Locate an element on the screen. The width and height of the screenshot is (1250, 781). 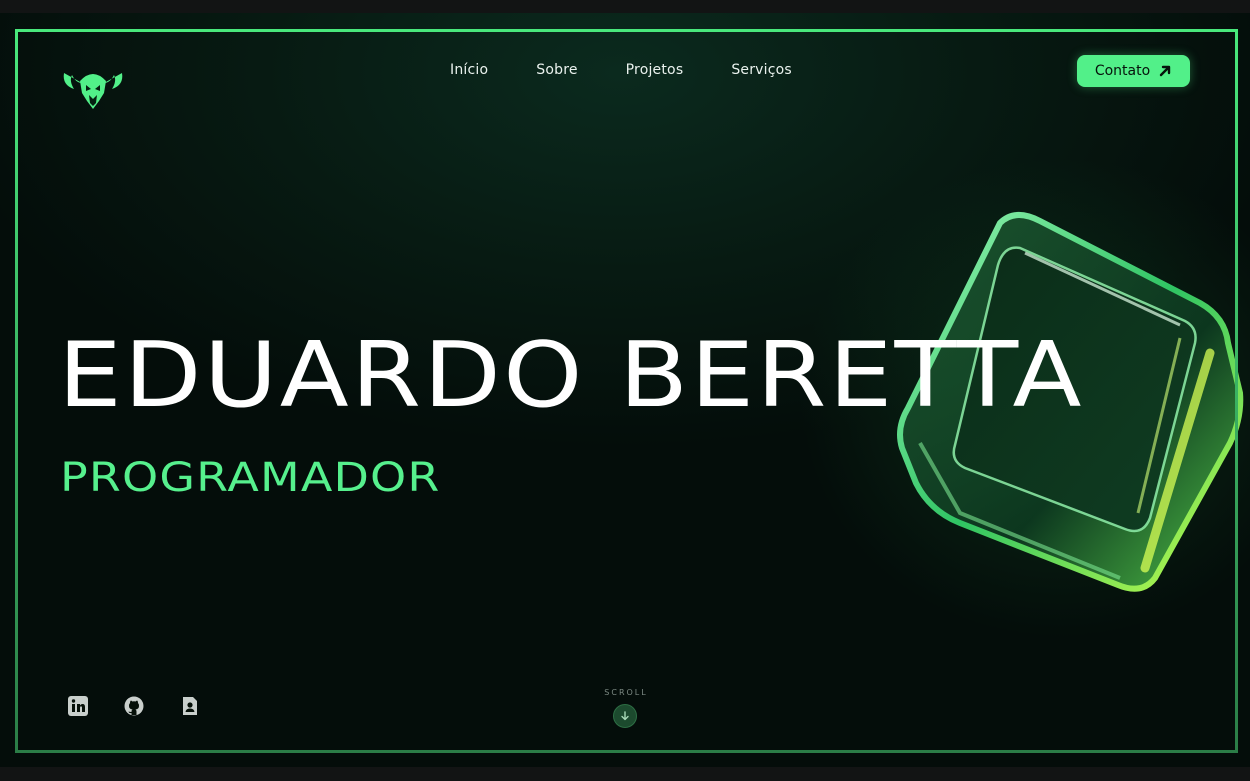
contact-button: Contato is located at coordinates (1133, 71).